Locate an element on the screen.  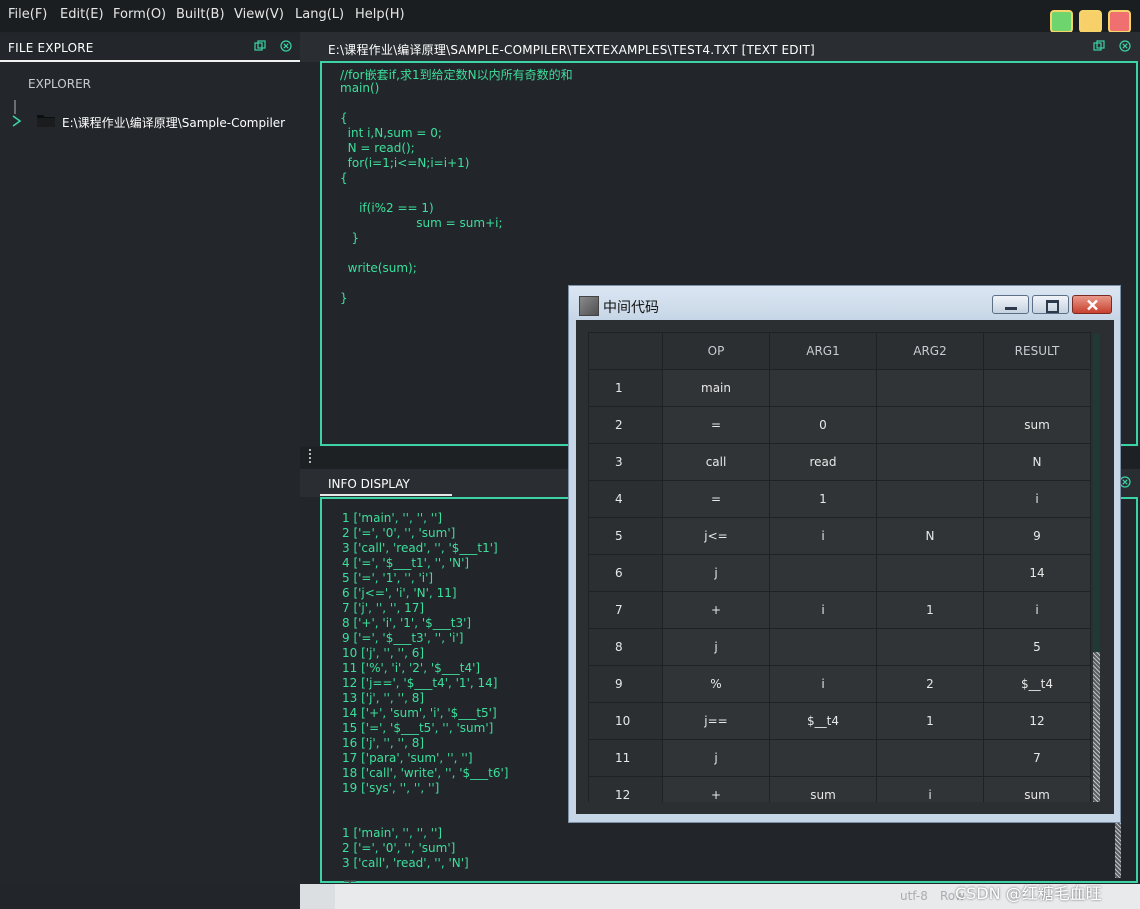
table-row: 11 j 7 is located at coordinates (839, 758).